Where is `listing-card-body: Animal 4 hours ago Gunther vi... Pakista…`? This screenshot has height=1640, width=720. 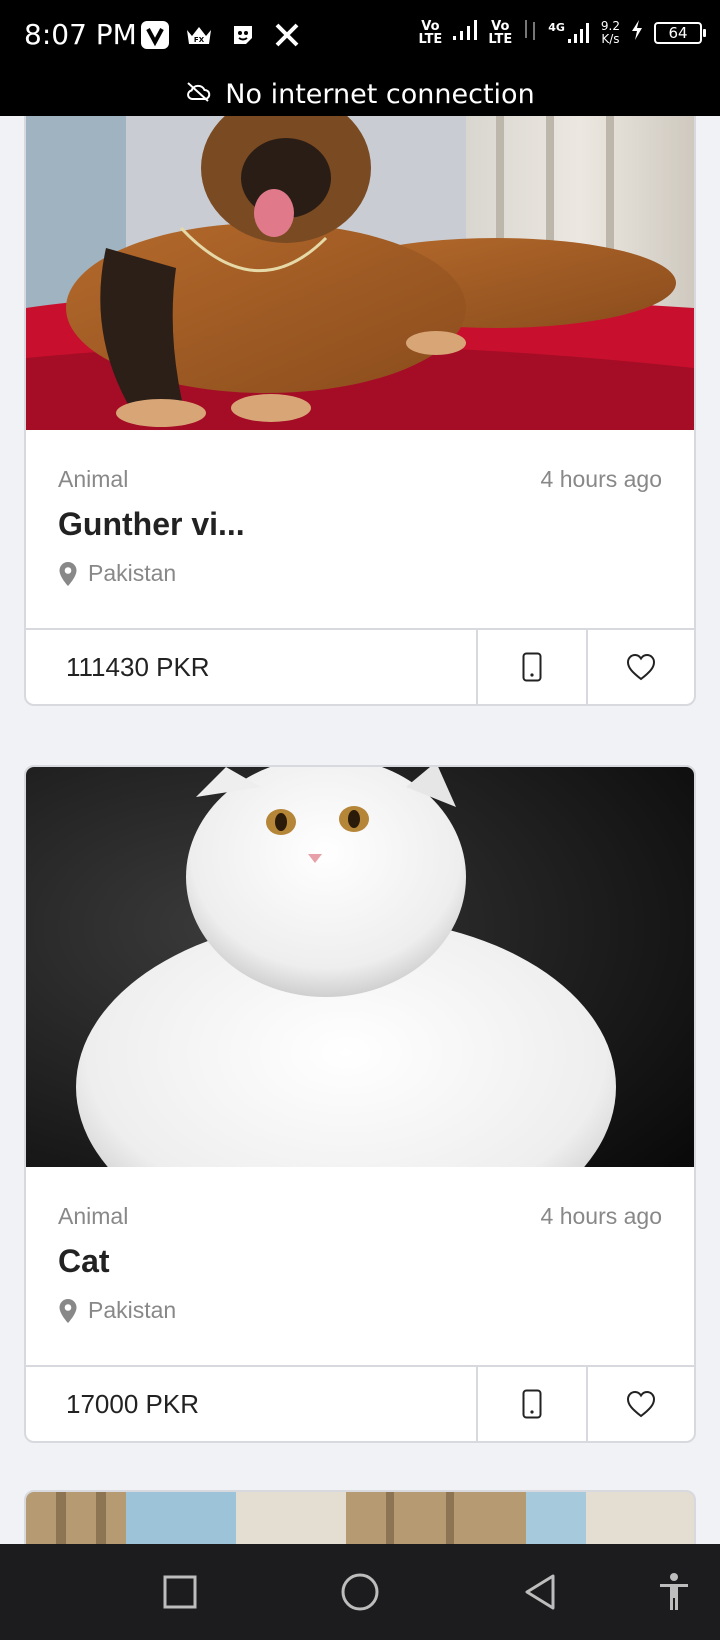 listing-card-body: Animal 4 hours ago Gunther vi... Pakista… is located at coordinates (360, 529).